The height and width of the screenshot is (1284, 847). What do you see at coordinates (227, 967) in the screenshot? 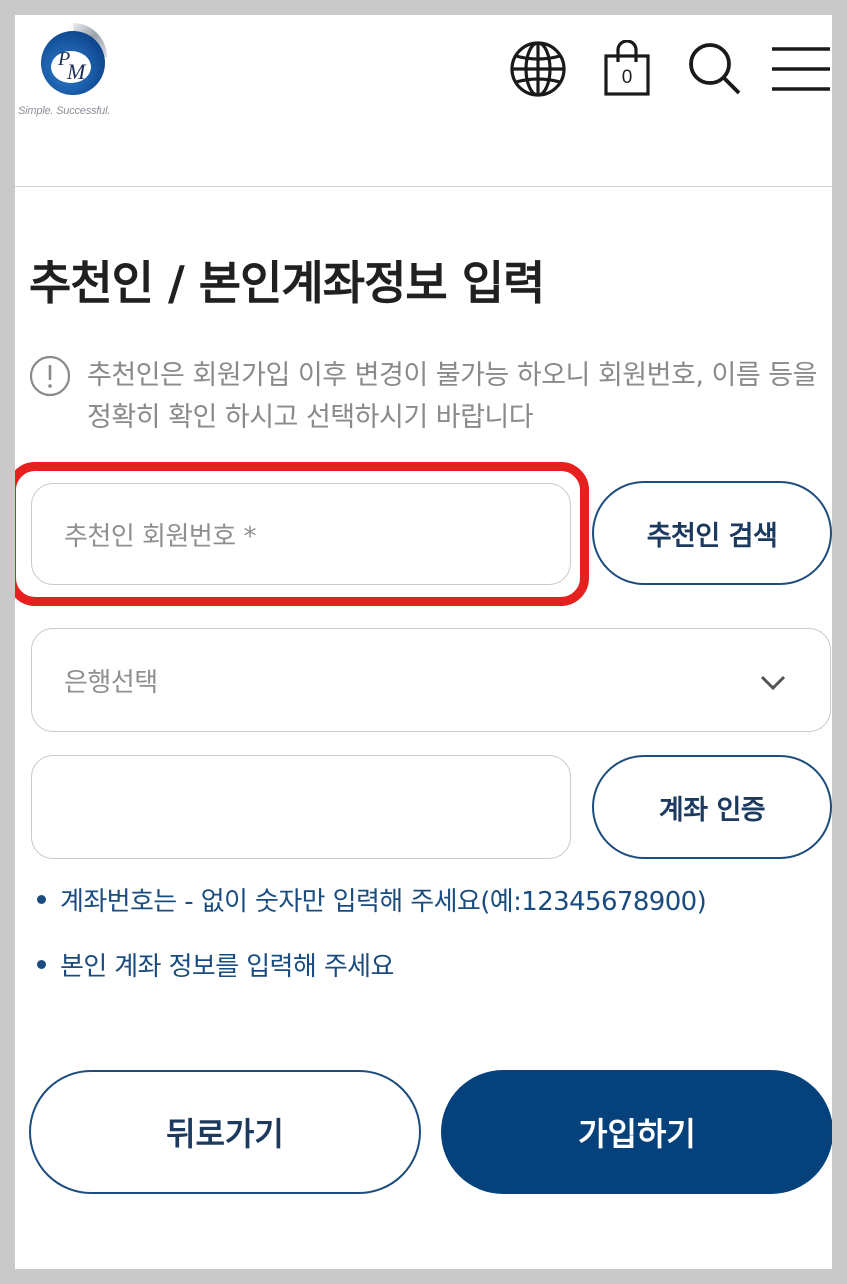
I see `hint-own-account-text: 본인 계좌 정보를 입력해 주세요` at bounding box center [227, 967].